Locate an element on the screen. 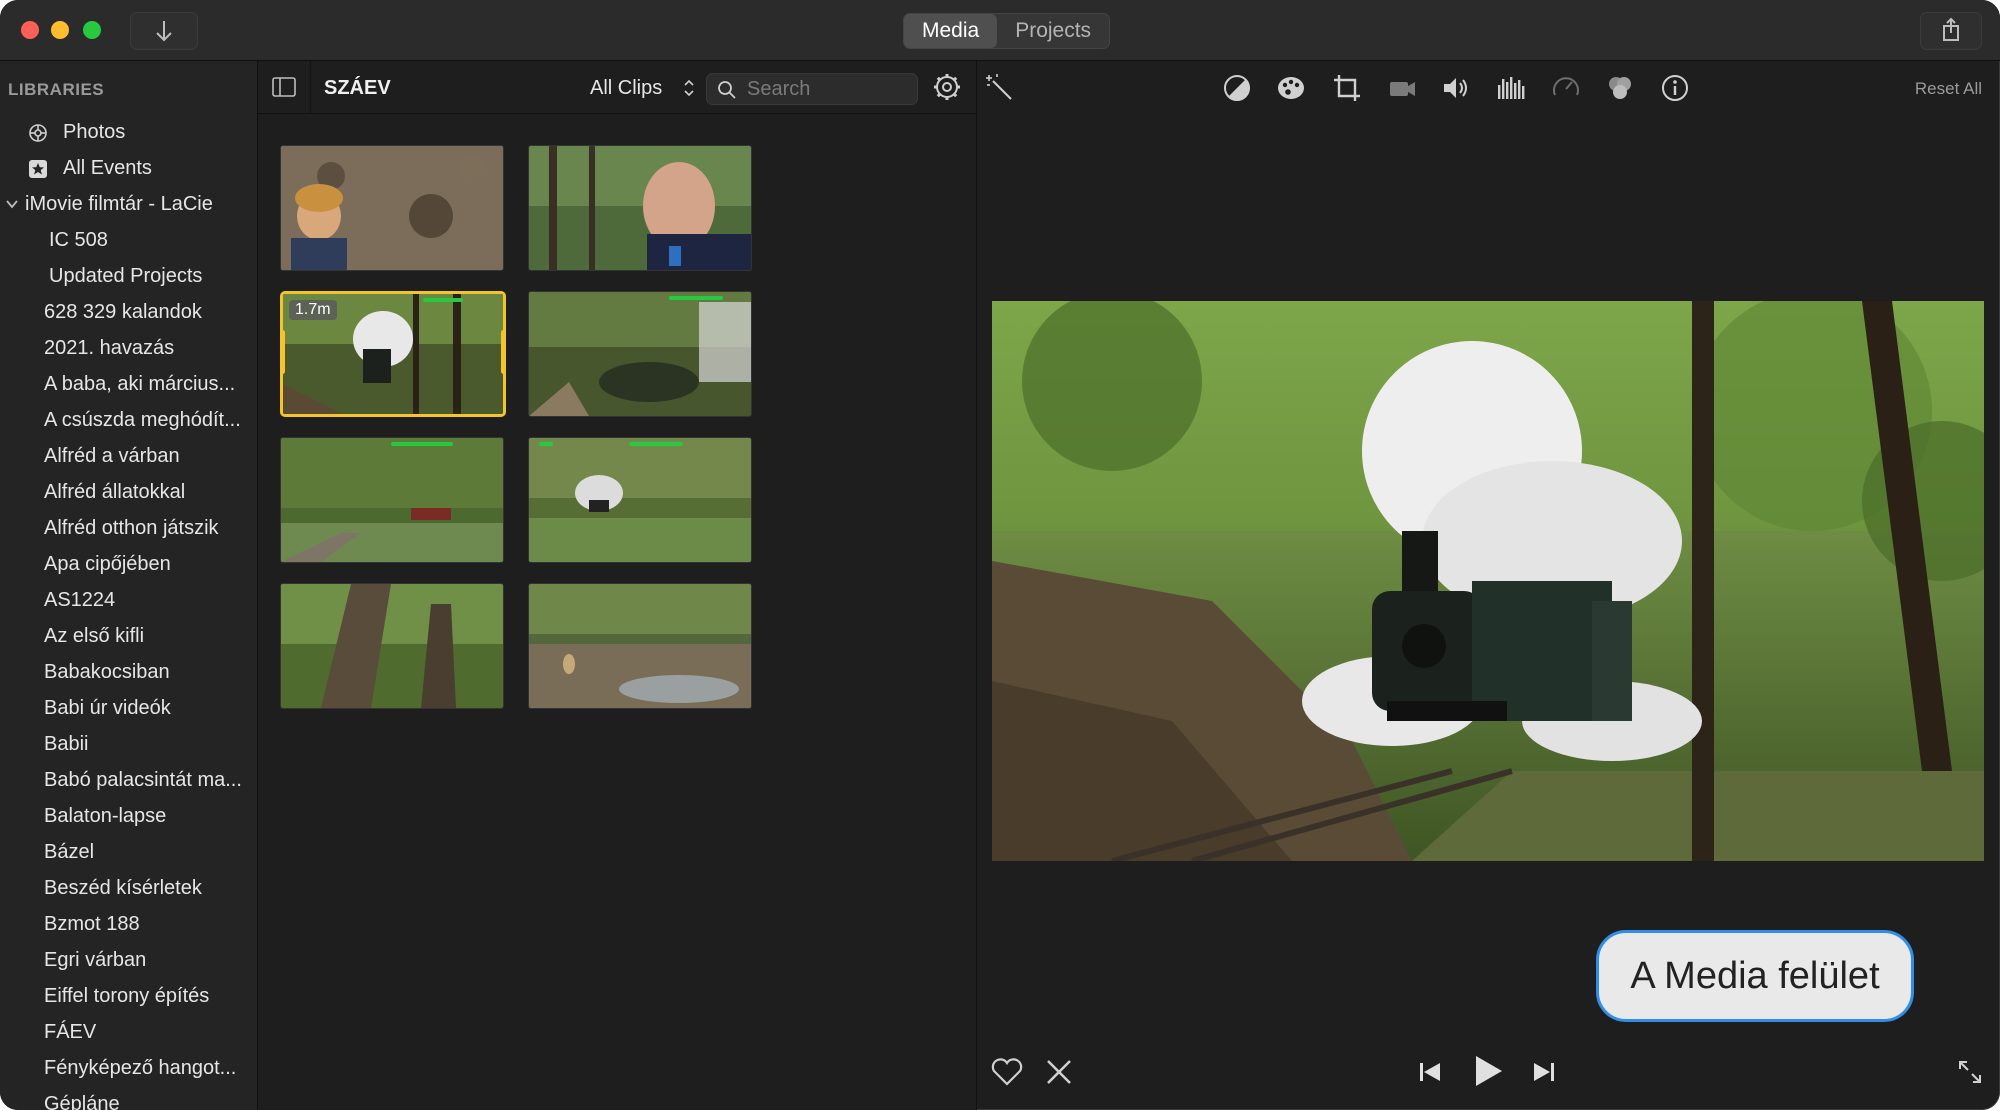  volume-icon is located at coordinates (1456, 88).